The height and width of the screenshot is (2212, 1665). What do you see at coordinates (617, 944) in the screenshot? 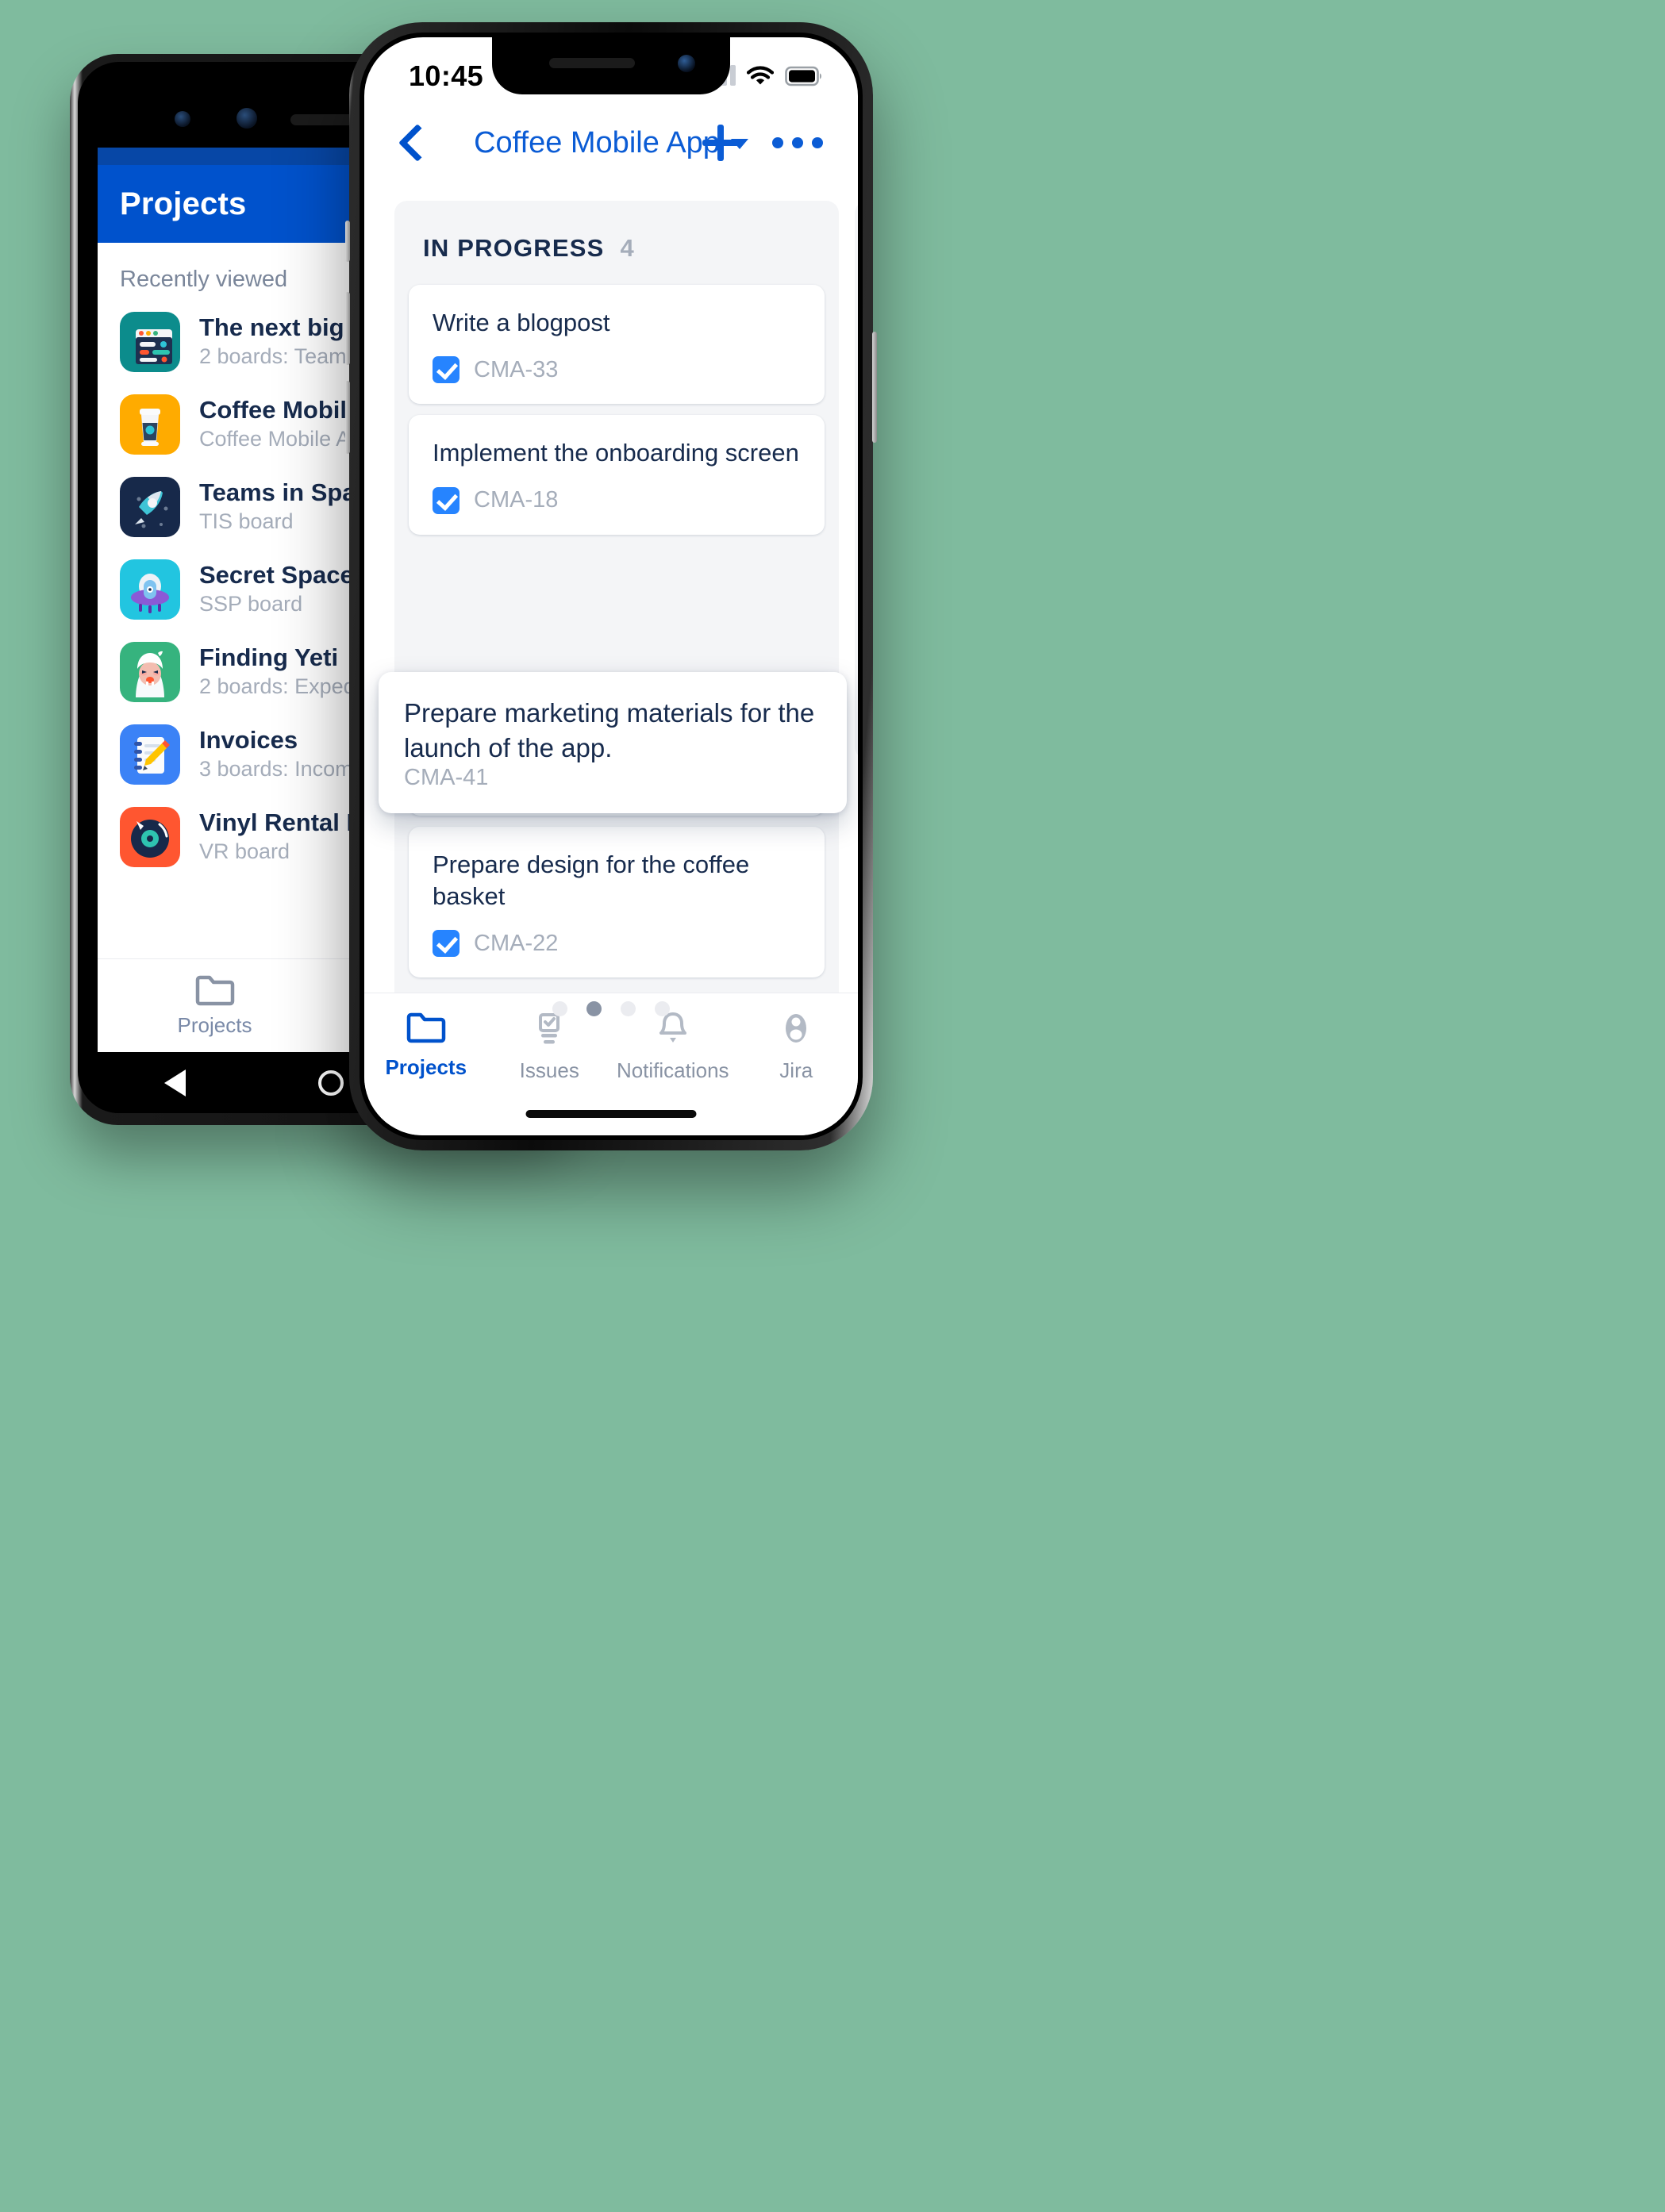
I see `card-meta: CMA-22` at bounding box center [617, 944].